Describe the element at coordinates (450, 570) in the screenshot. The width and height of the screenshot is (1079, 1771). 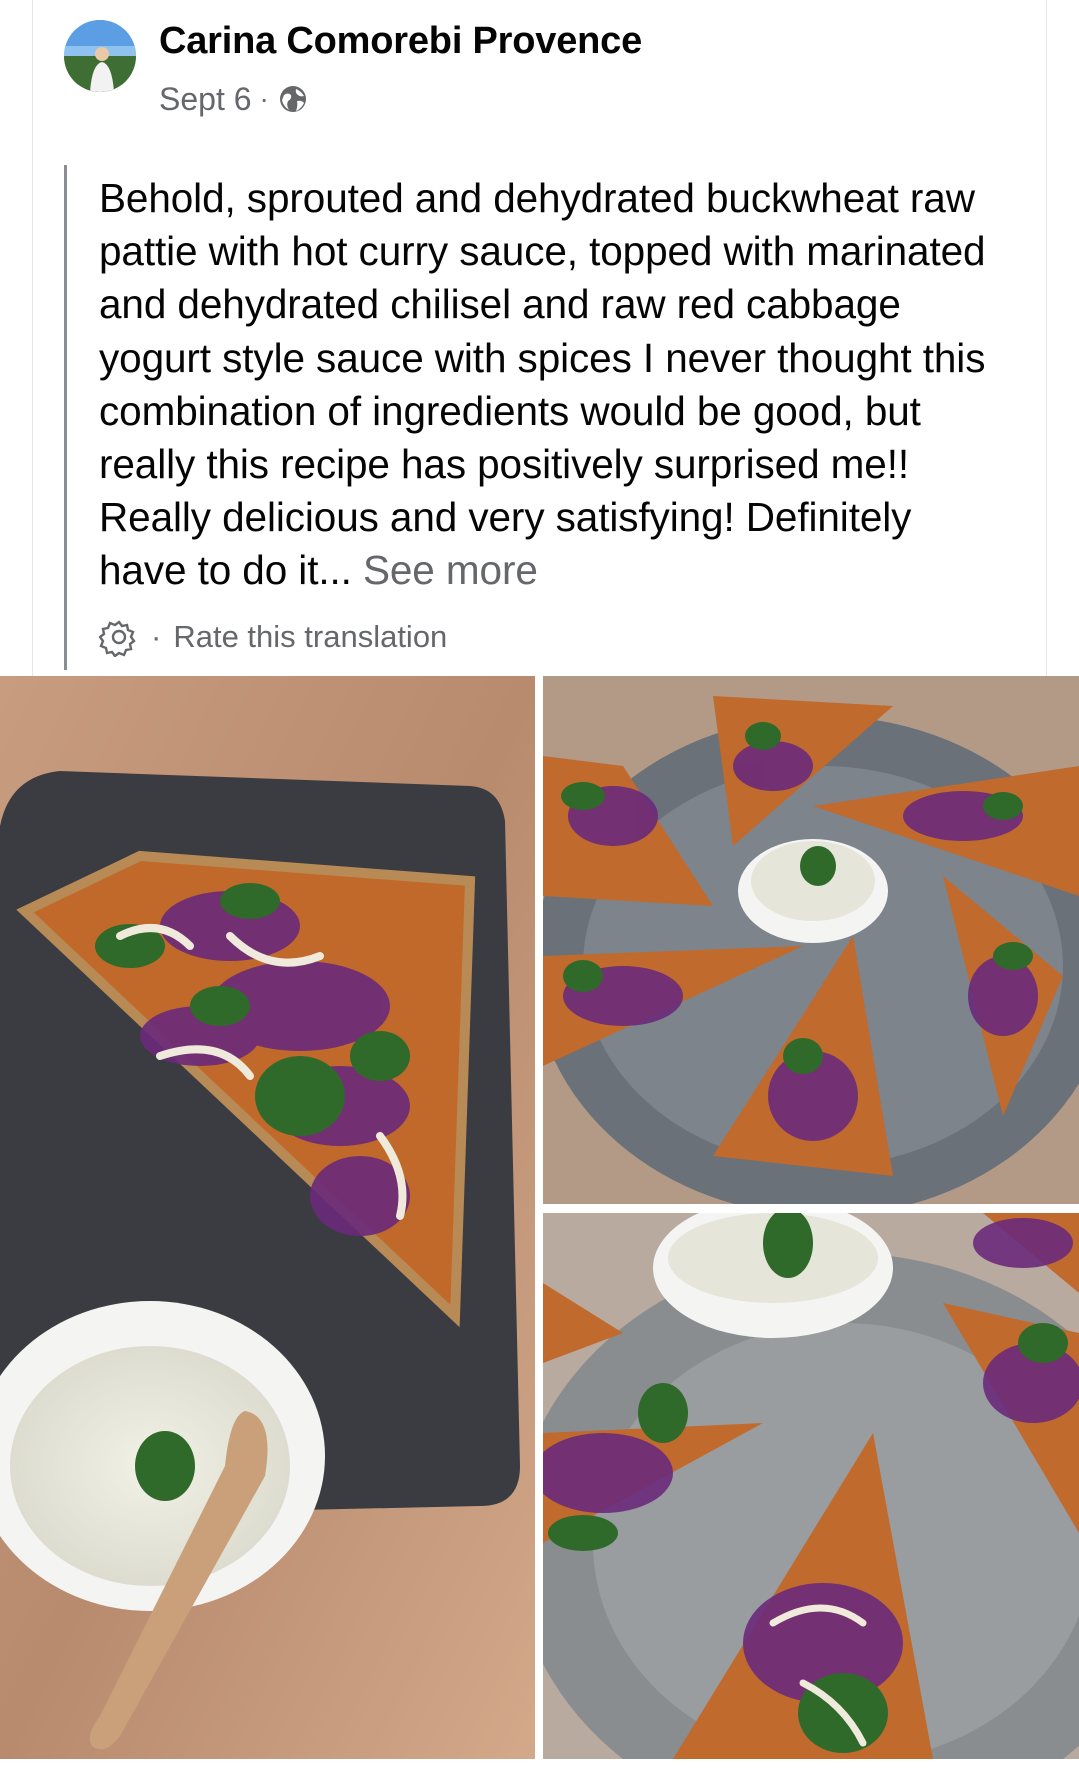
I see `see-more-link: See more` at that location.